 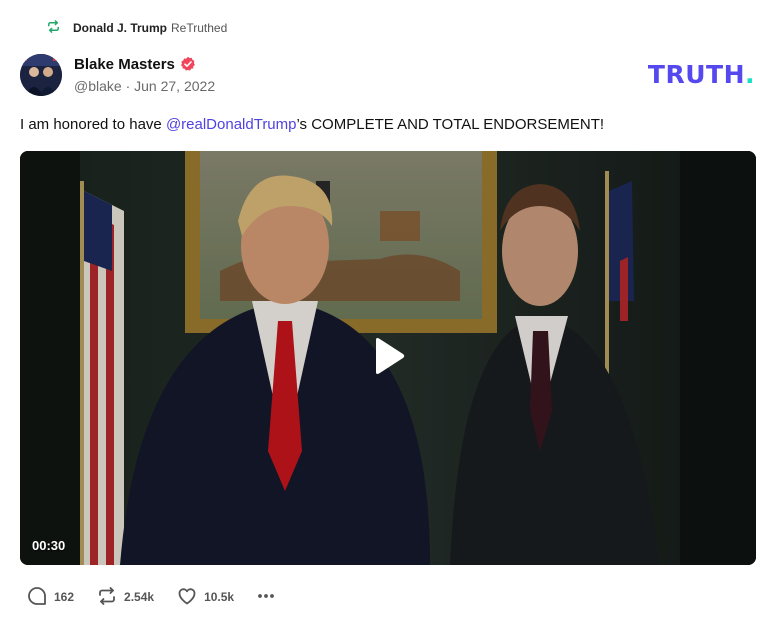 I want to click on play-button, so click(x=388, y=358).